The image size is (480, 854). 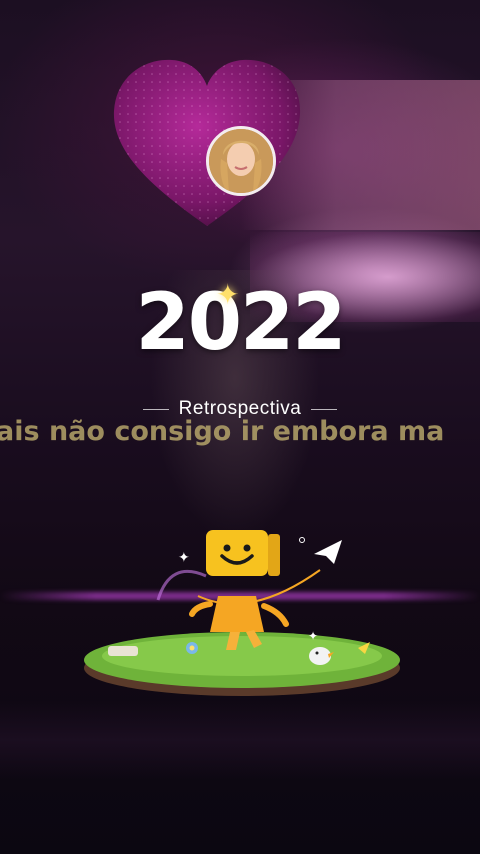 I want to click on fence-icon, so click(x=123, y=651).